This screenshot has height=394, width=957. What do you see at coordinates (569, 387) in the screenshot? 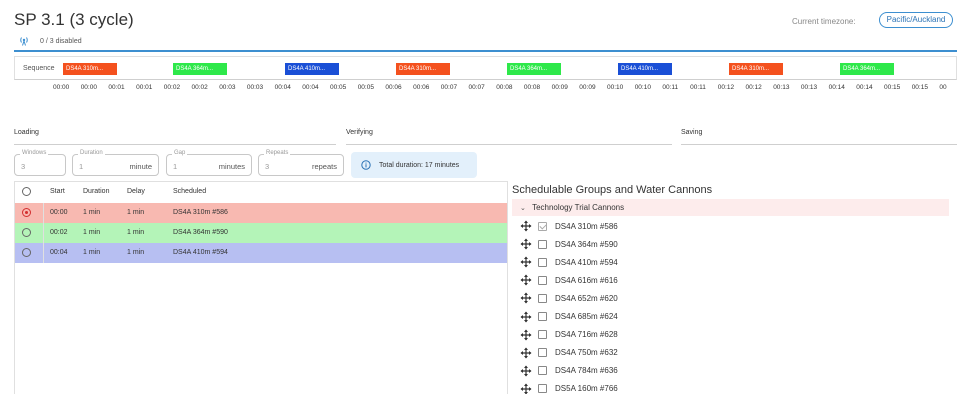
I see `cannon-item: DS5A 160m #766` at bounding box center [569, 387].